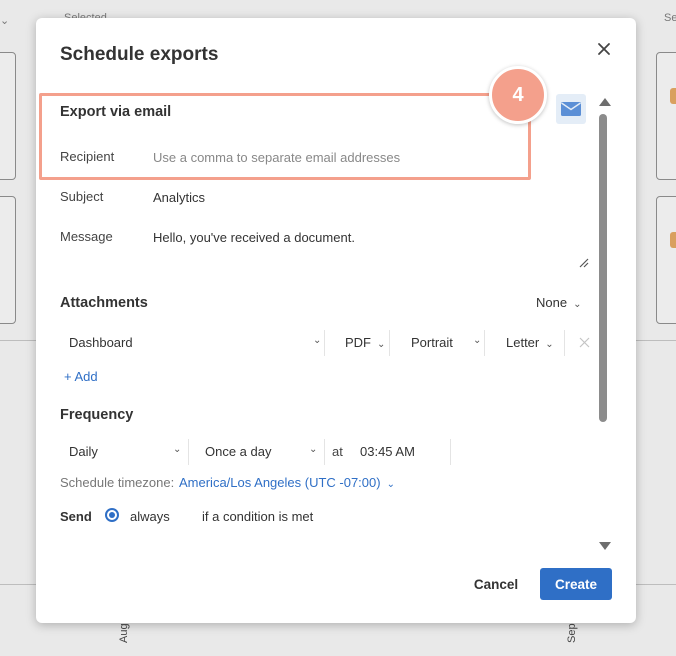 This screenshot has height=656, width=676. Describe the element at coordinates (518, 95) in the screenshot. I see `step-badge: 4` at that location.